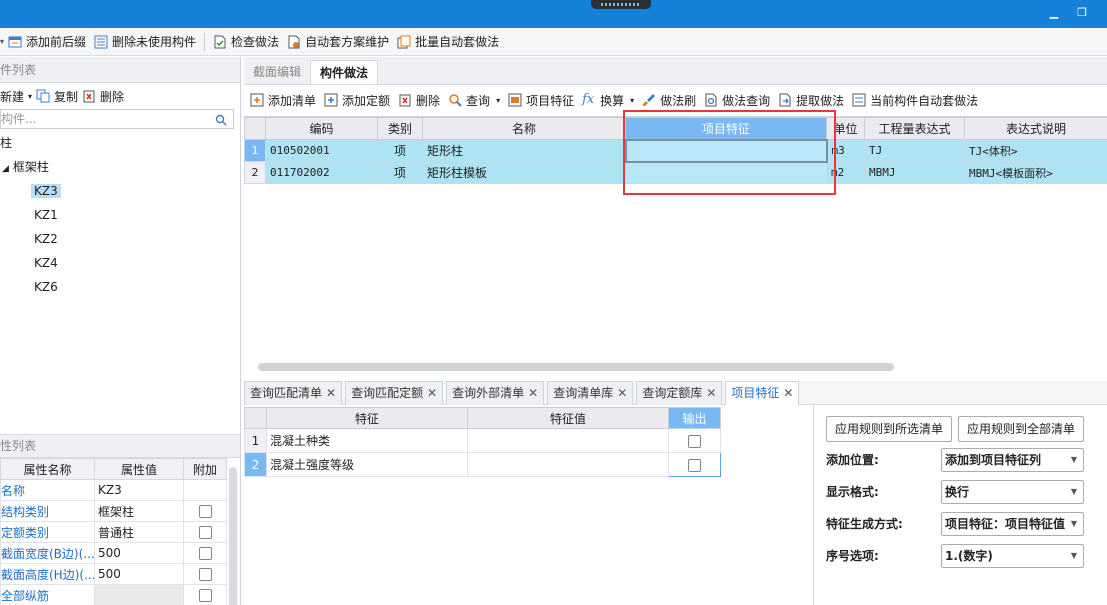 The image size is (1107, 605). Describe the element at coordinates (120, 143) in the screenshot. I see `tree-root: 柱` at that location.